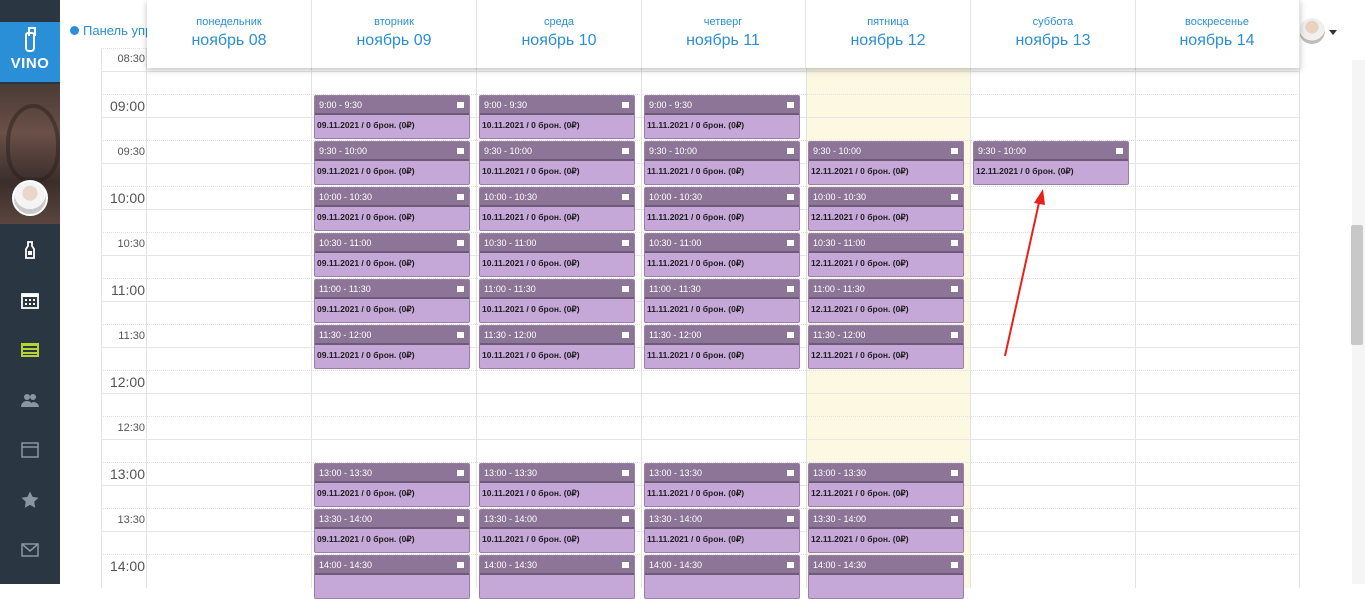 This screenshot has width=1365, height=599. Describe the element at coordinates (886, 255) in the screenshot. I see `event-slot: 10:30 - 11:00 12.11.2021 / 0 брон. (0₽)` at that location.